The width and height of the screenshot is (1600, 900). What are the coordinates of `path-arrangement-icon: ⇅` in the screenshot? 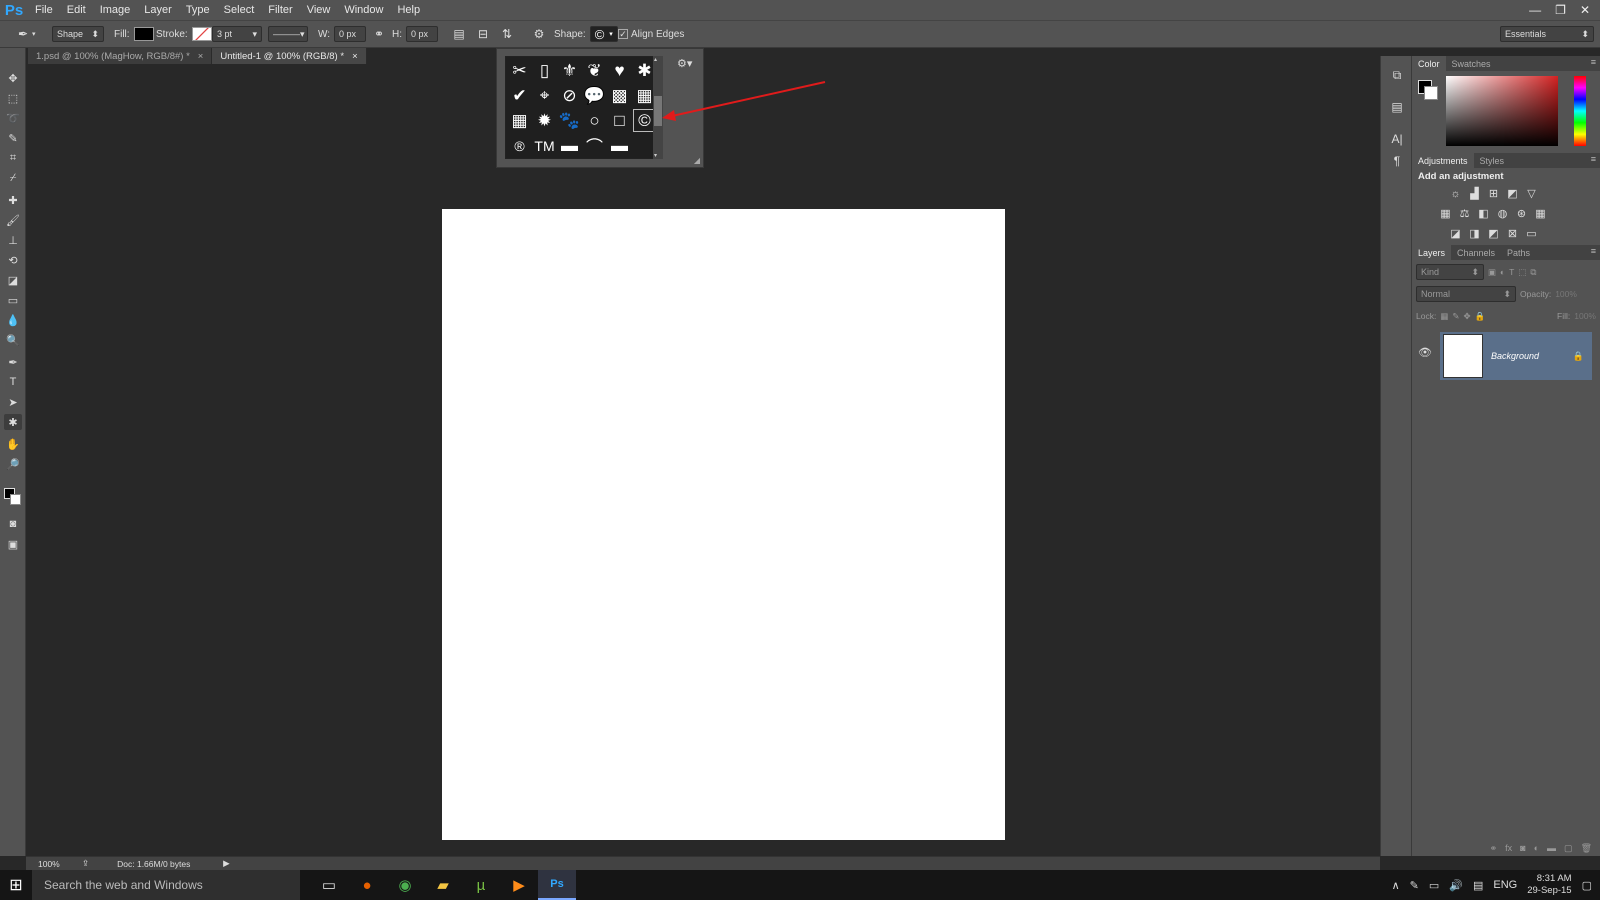 It's located at (507, 34).